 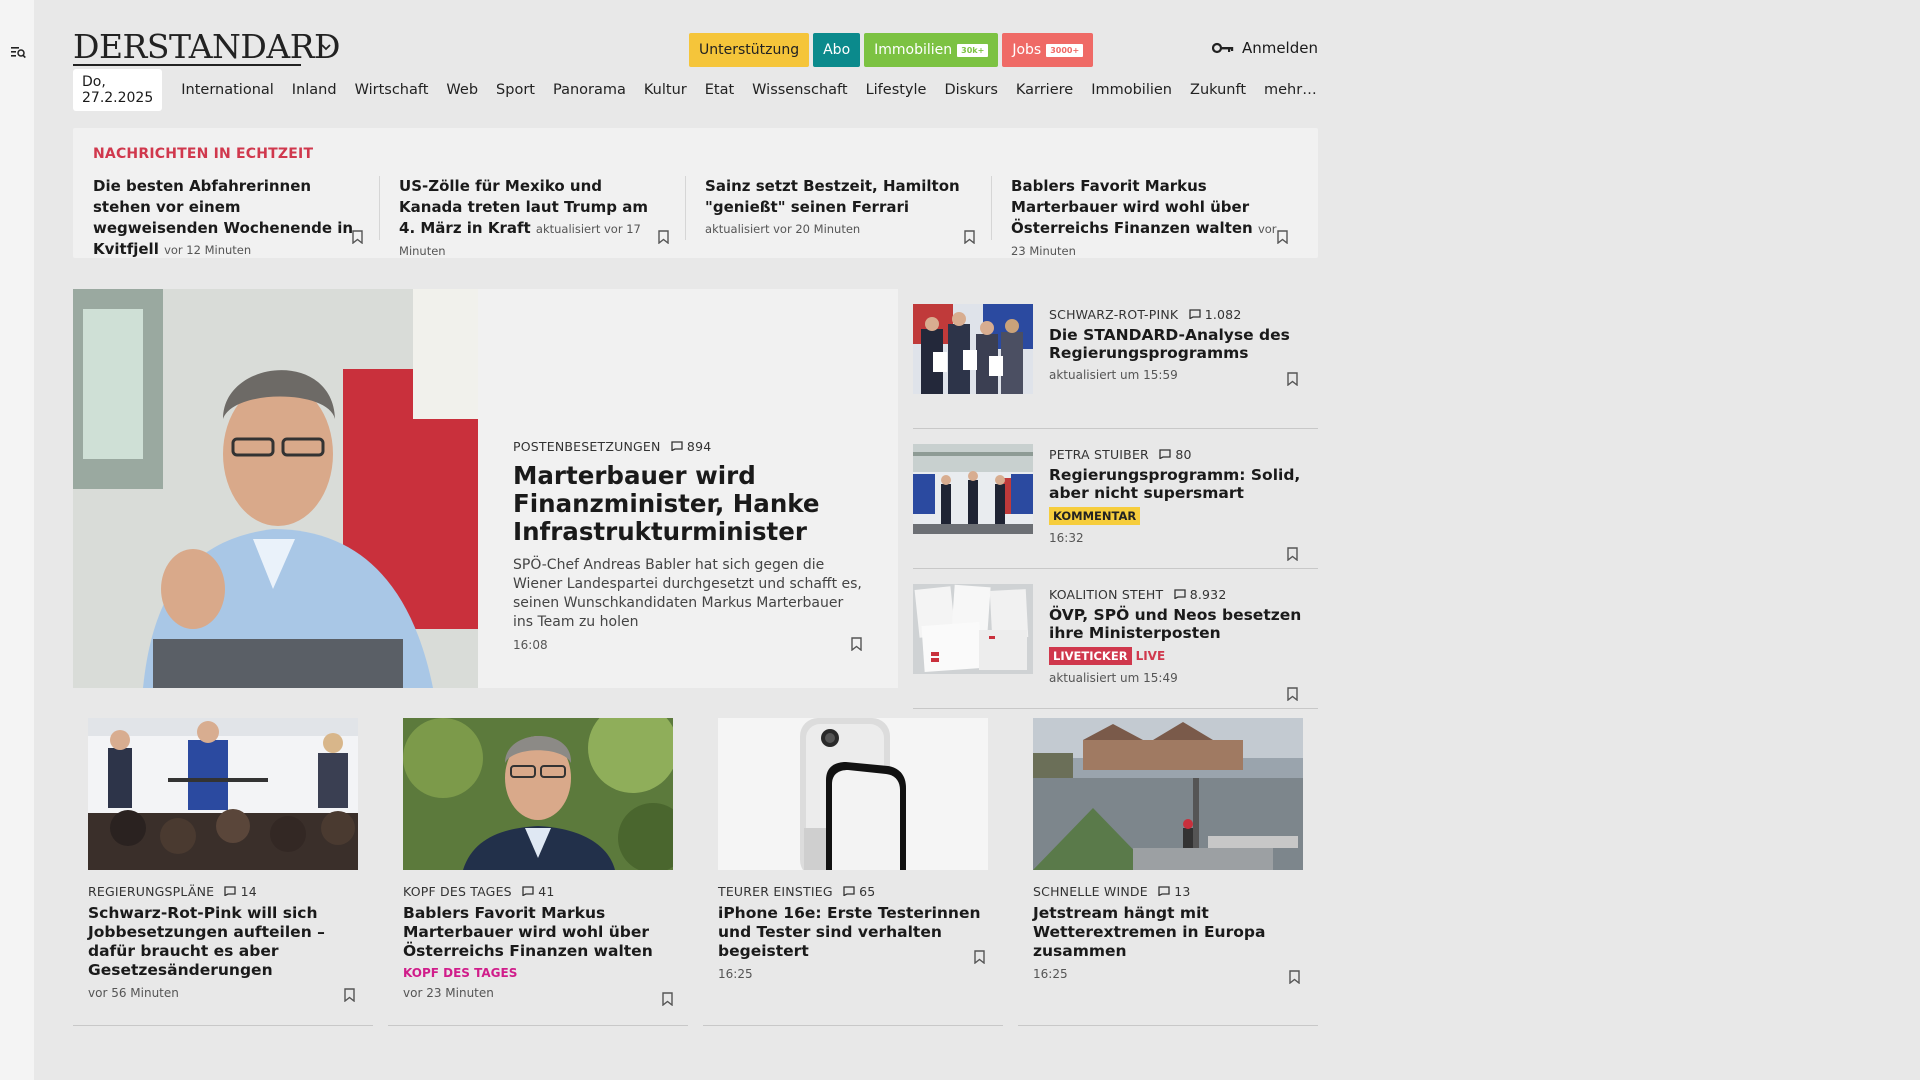 I want to click on nav-inland: Inland, so click(x=314, y=90).